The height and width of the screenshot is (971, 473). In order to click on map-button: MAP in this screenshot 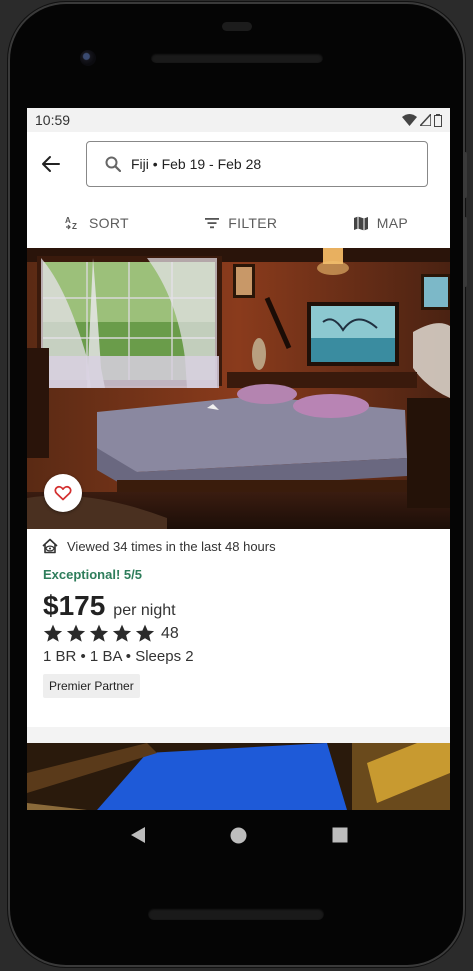, I will do `click(380, 223)`.